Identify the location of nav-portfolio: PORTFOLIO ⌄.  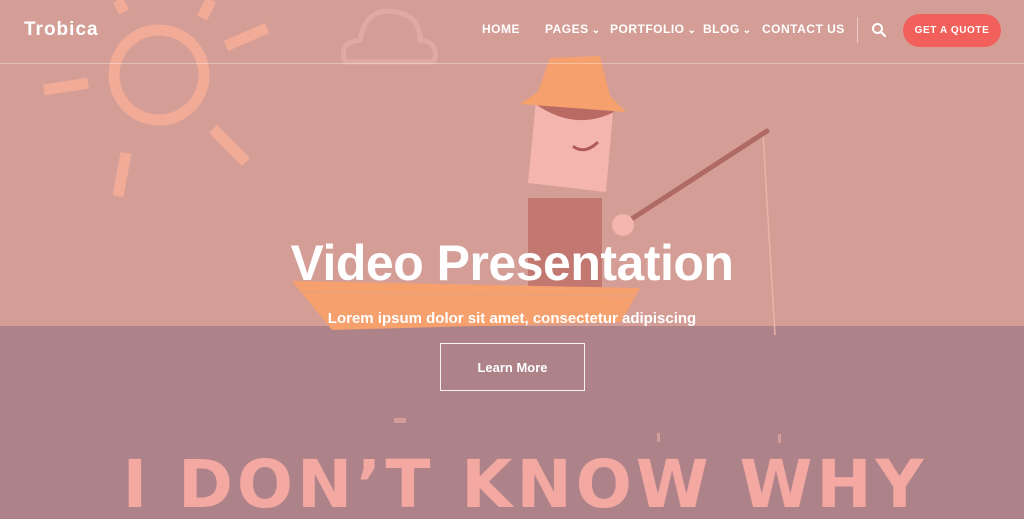
(653, 29).